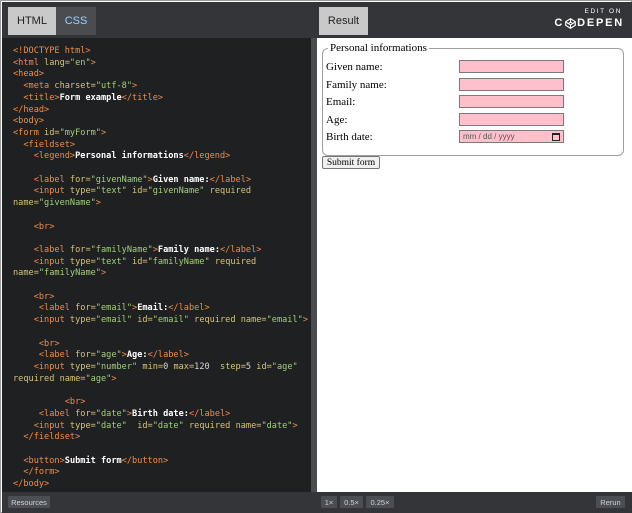 This screenshot has height=513, width=632. What do you see at coordinates (93, 460) in the screenshot?
I see `code-token: Submit form` at bounding box center [93, 460].